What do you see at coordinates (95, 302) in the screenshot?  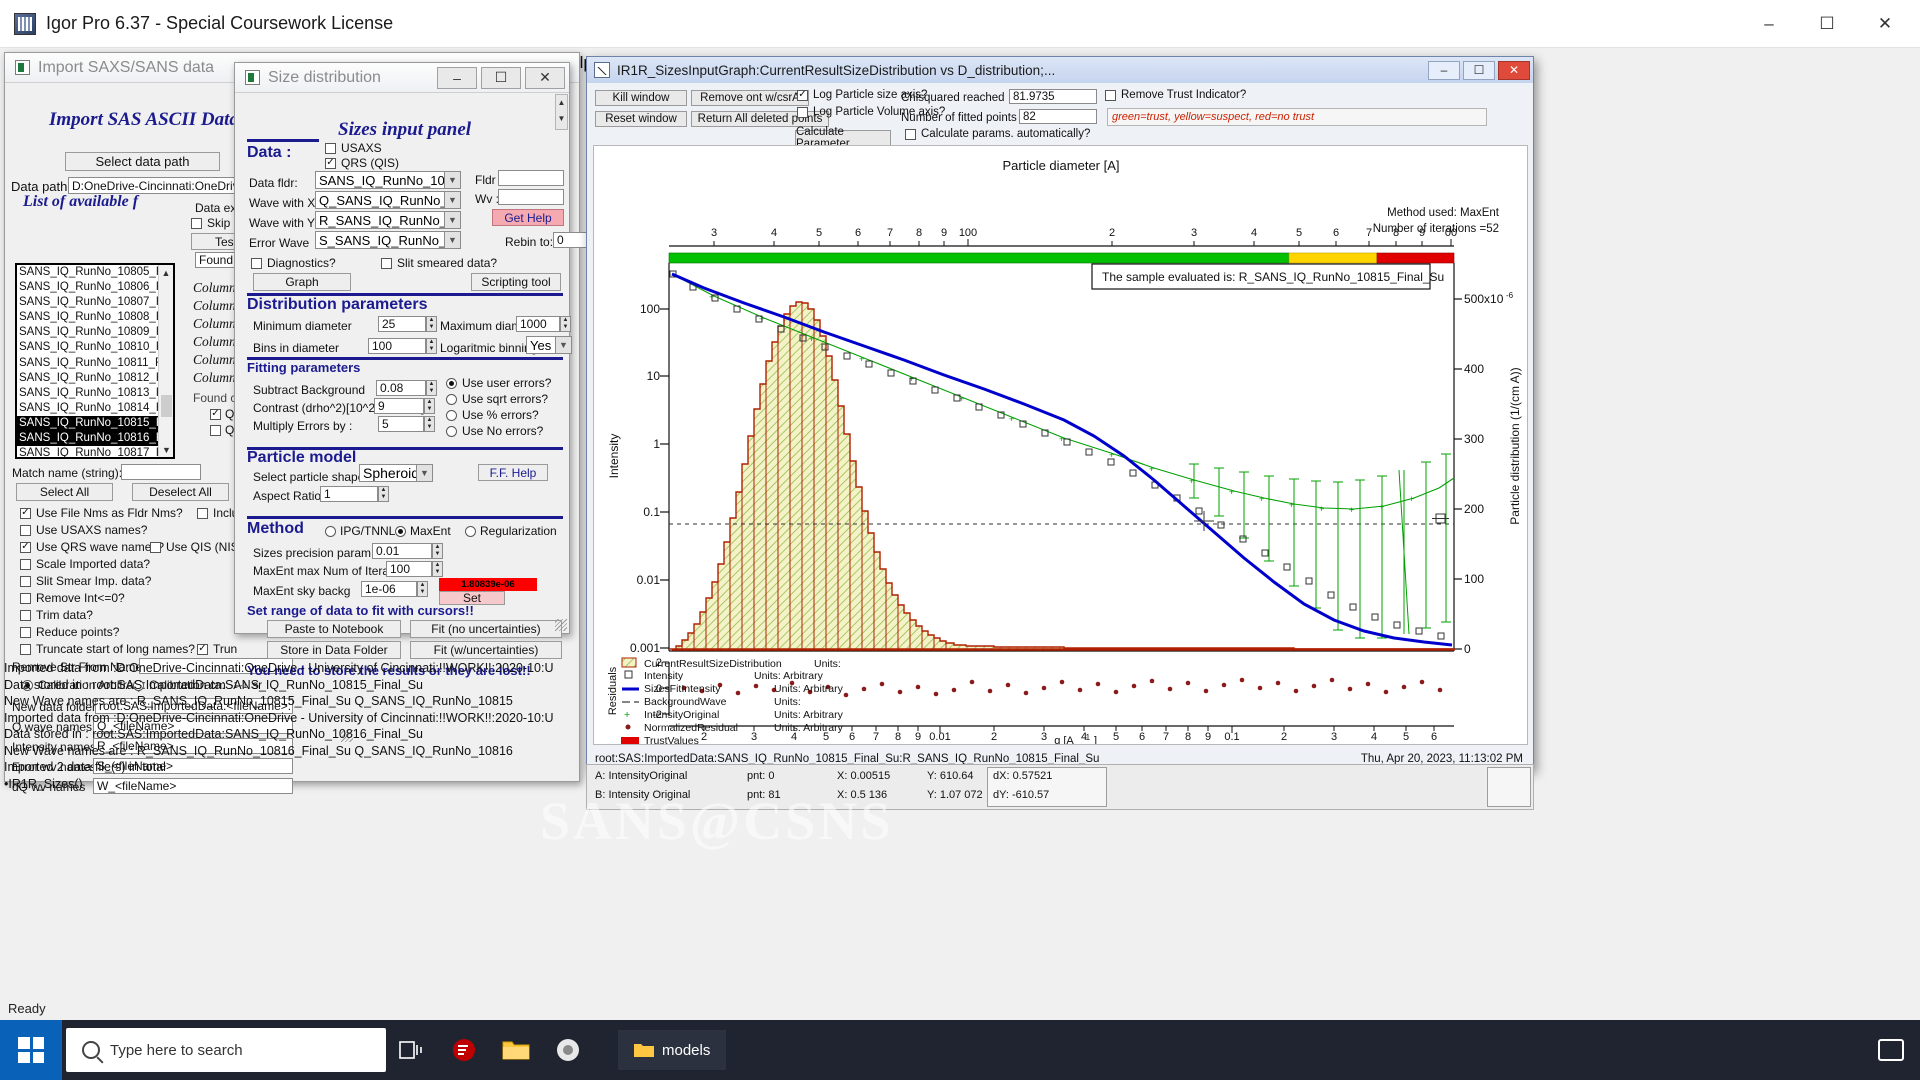 I see `list-item: SANS_IQ_RunNo_10807_Final_Su` at bounding box center [95, 302].